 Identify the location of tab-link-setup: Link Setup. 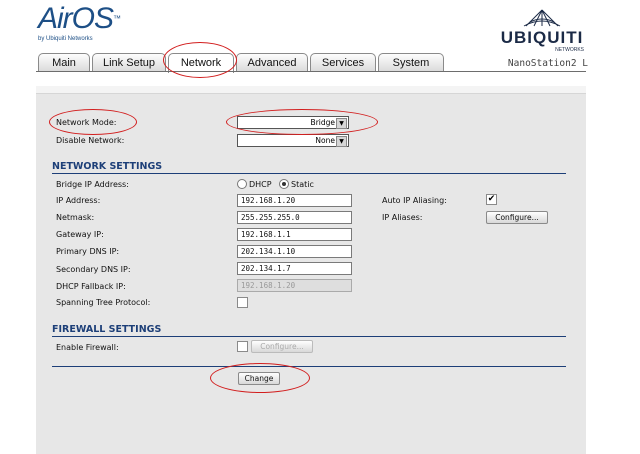
(129, 62).